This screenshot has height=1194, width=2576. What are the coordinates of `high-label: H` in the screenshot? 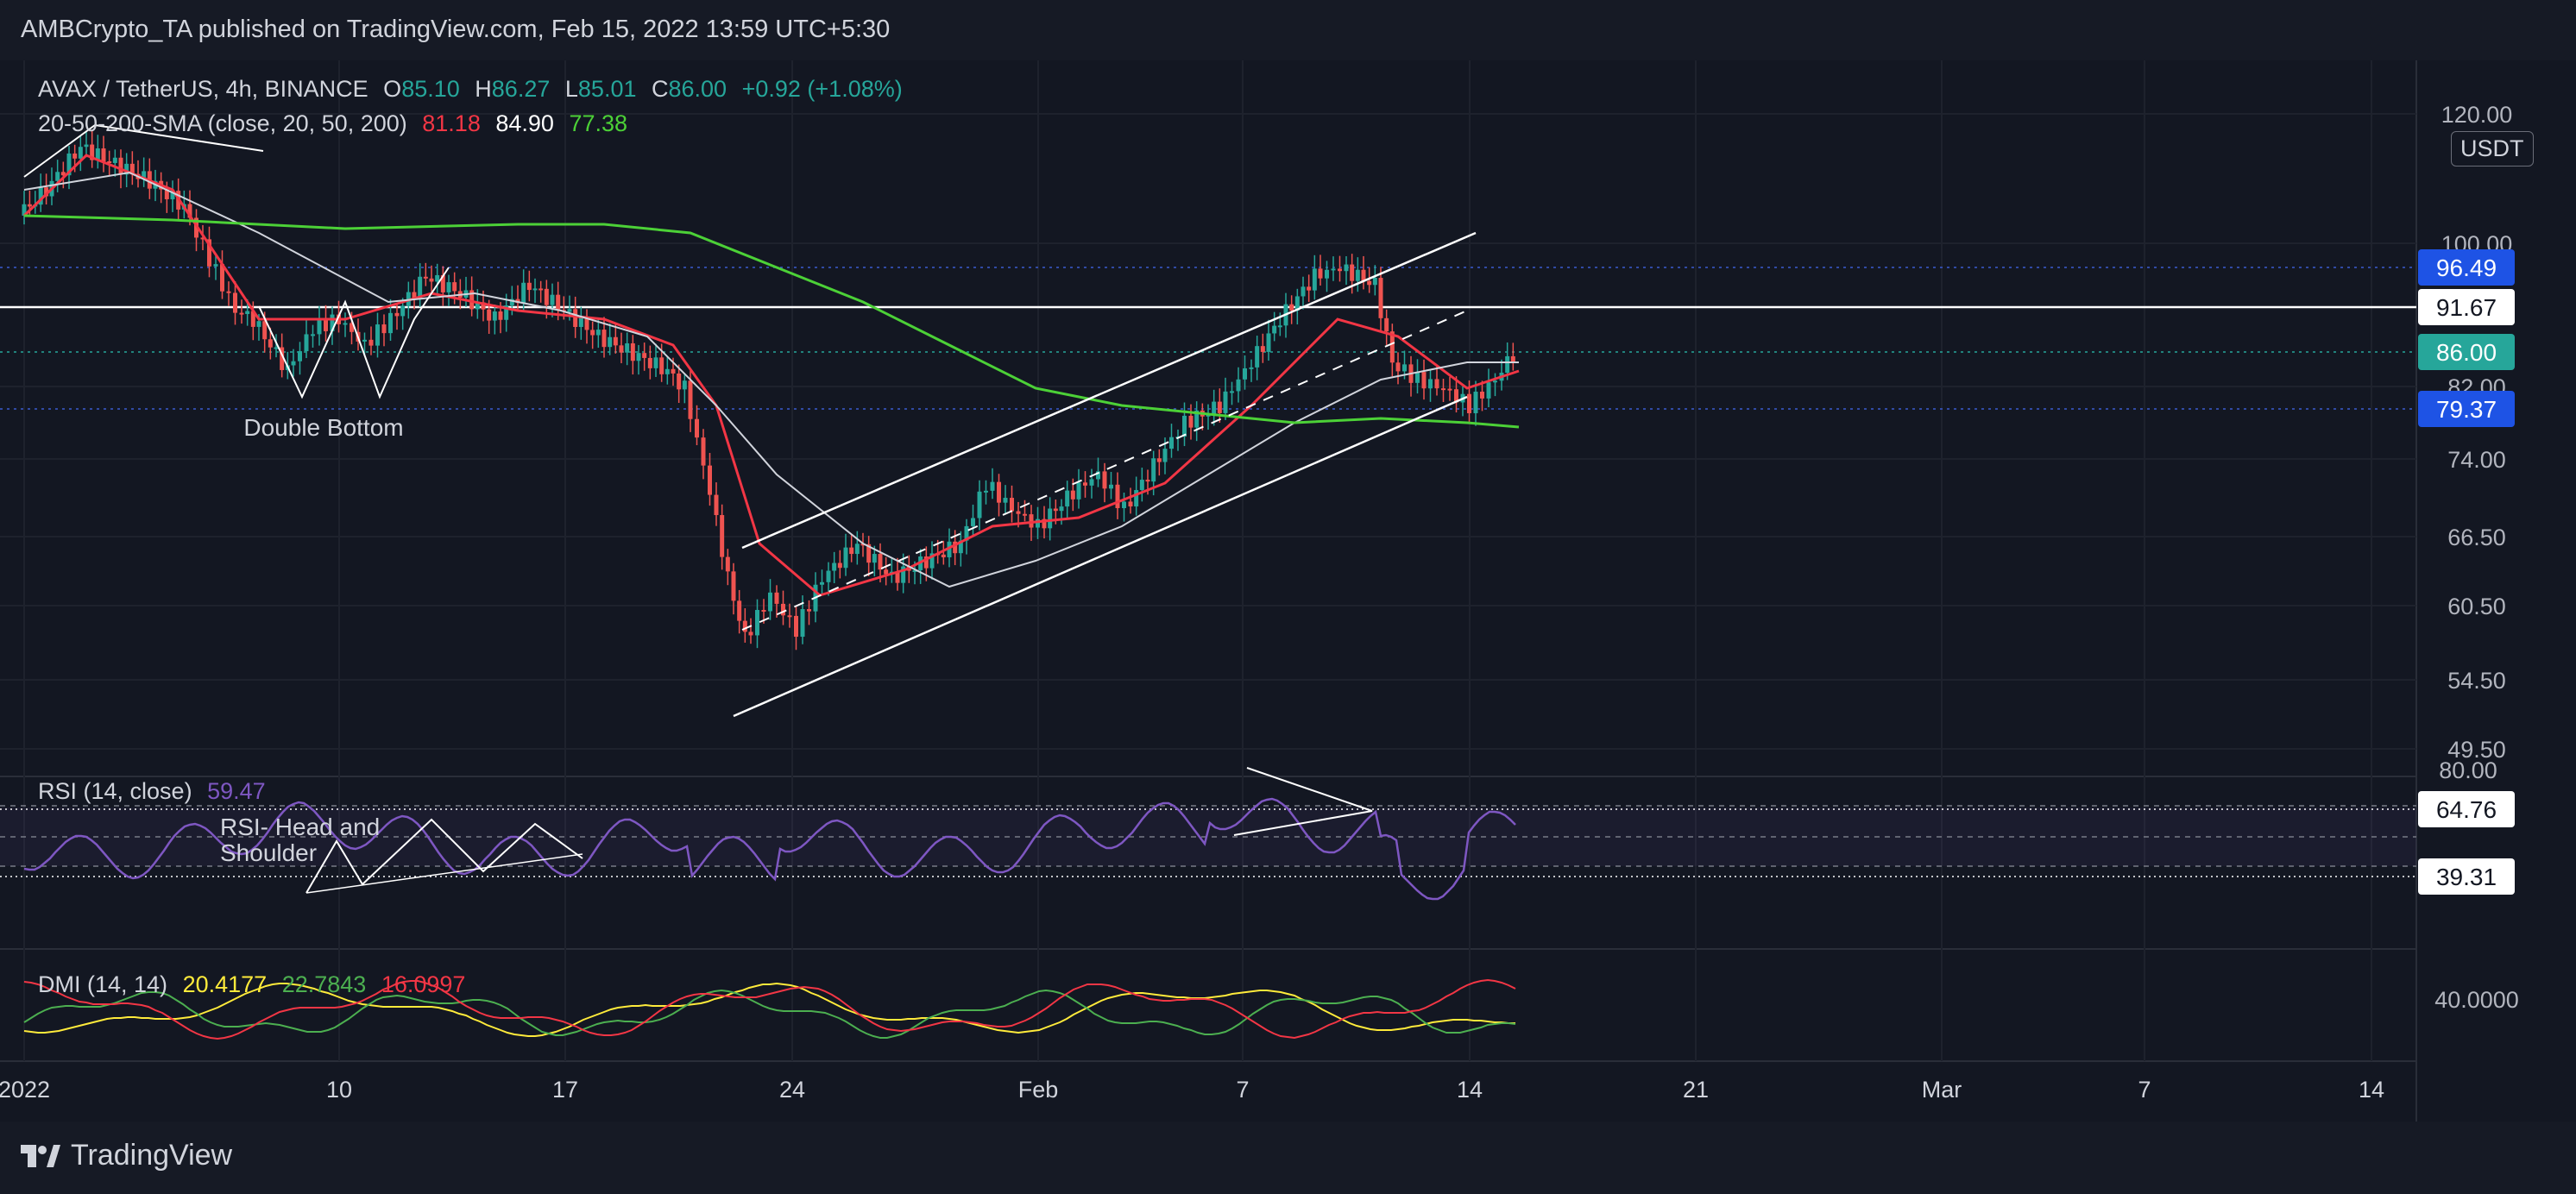 It's located at (483, 89).